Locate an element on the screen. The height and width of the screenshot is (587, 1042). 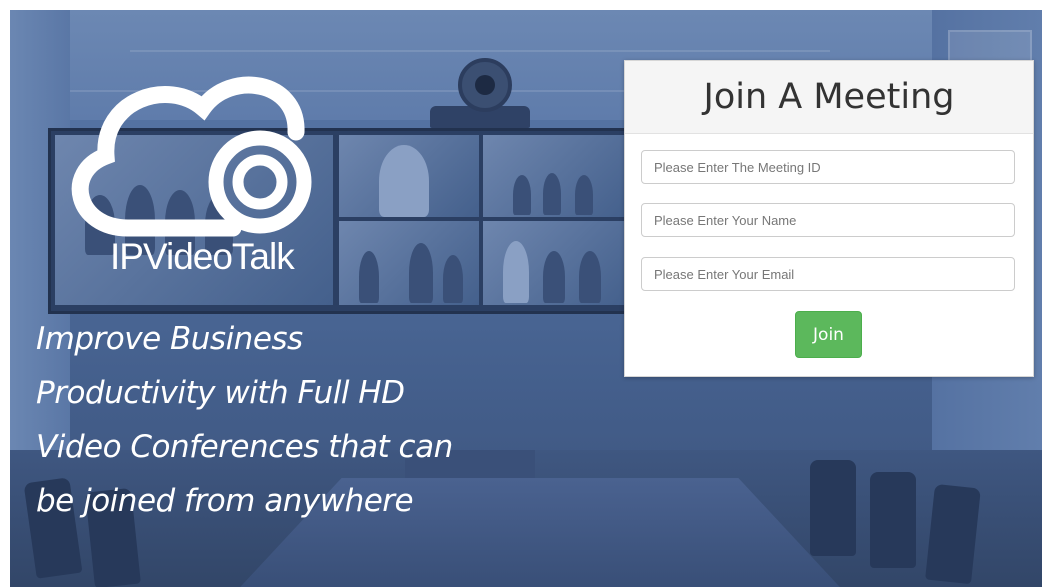
camera-lens is located at coordinates (485, 85).